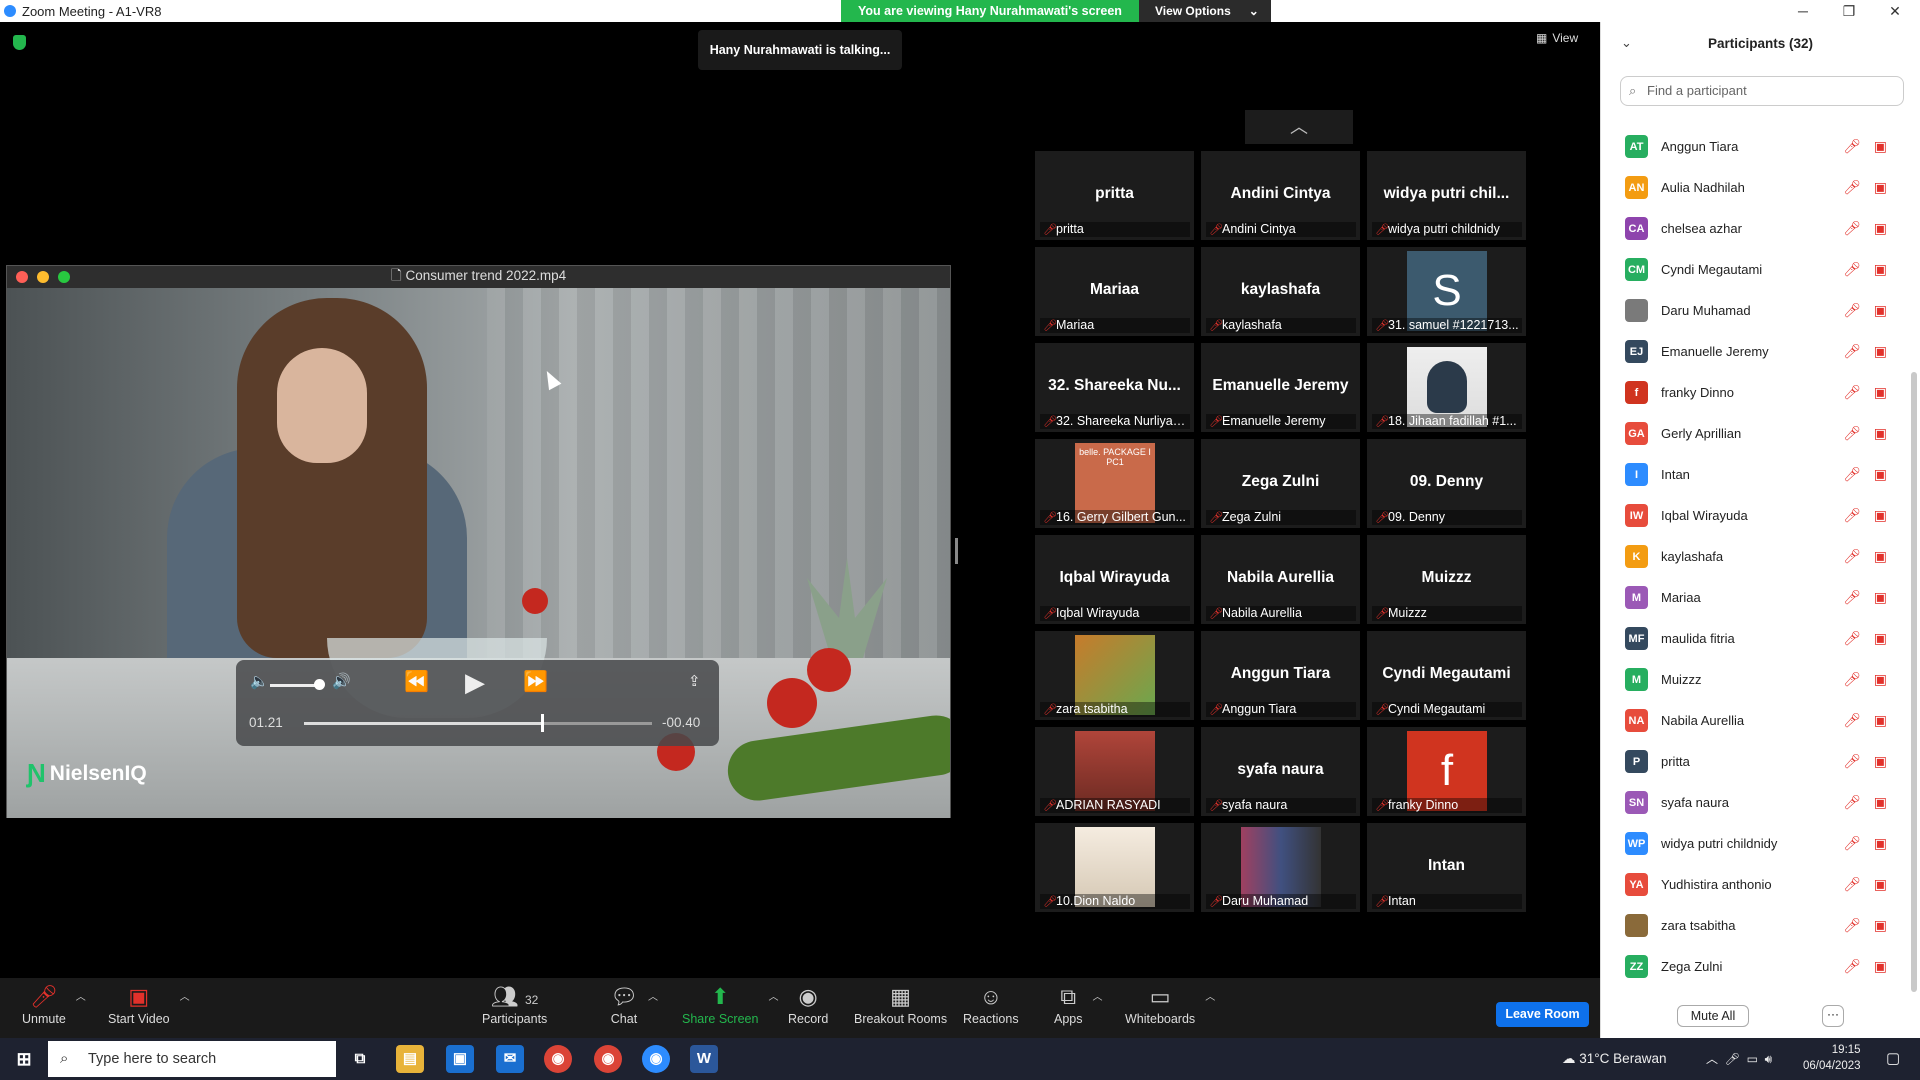  Describe the element at coordinates (1078, 1005) in the screenshot. I see `apps-button: ⧉ Apps ︿` at that location.